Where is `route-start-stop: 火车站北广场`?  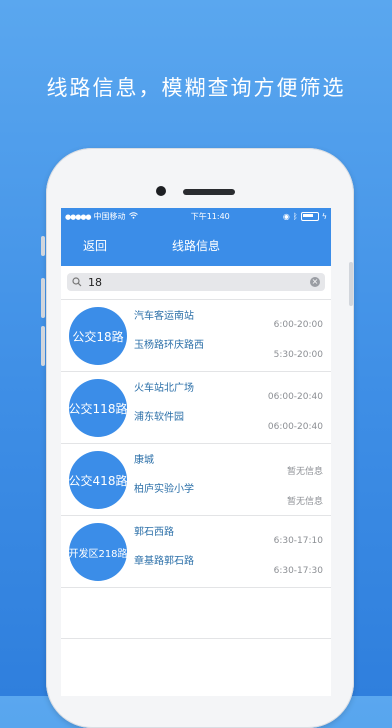 route-start-stop: 火车站北广场 is located at coordinates (164, 388).